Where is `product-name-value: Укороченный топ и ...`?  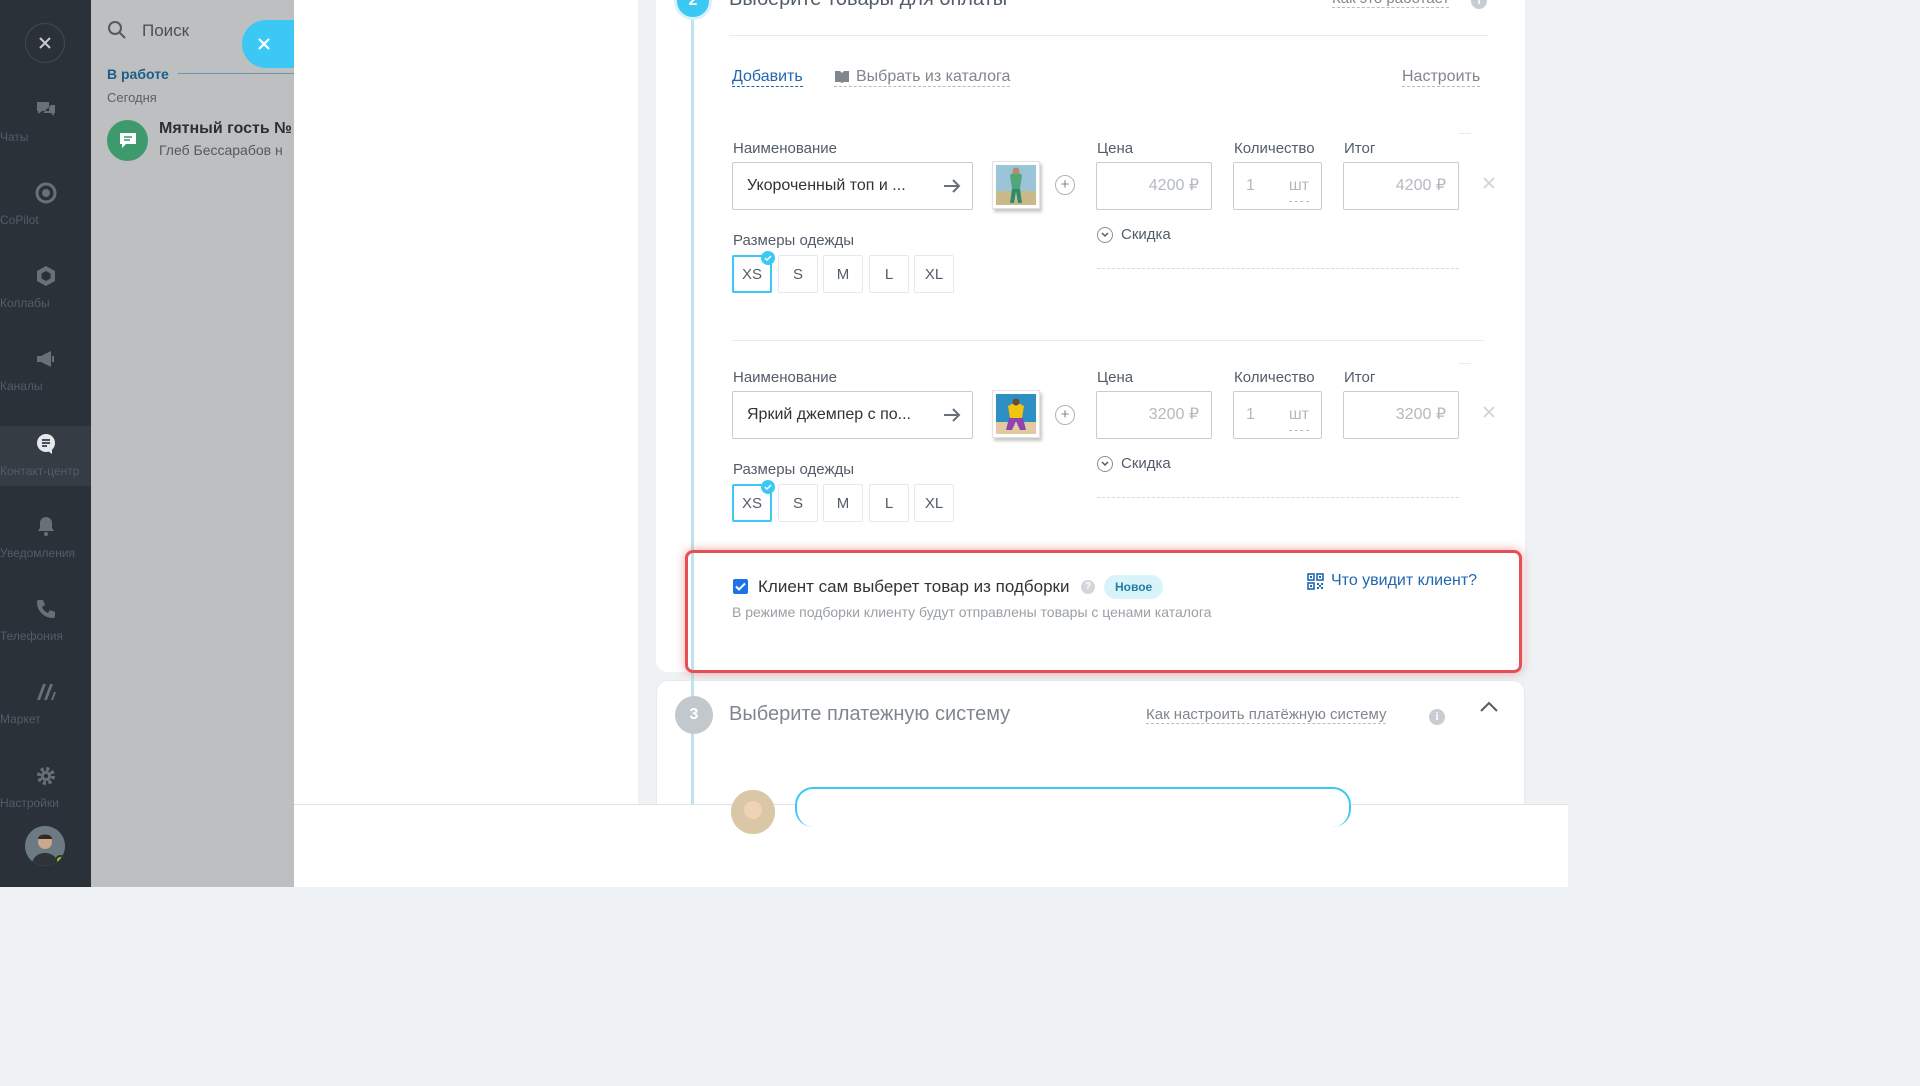
product-name-value: Укороченный топ и ... is located at coordinates (826, 185).